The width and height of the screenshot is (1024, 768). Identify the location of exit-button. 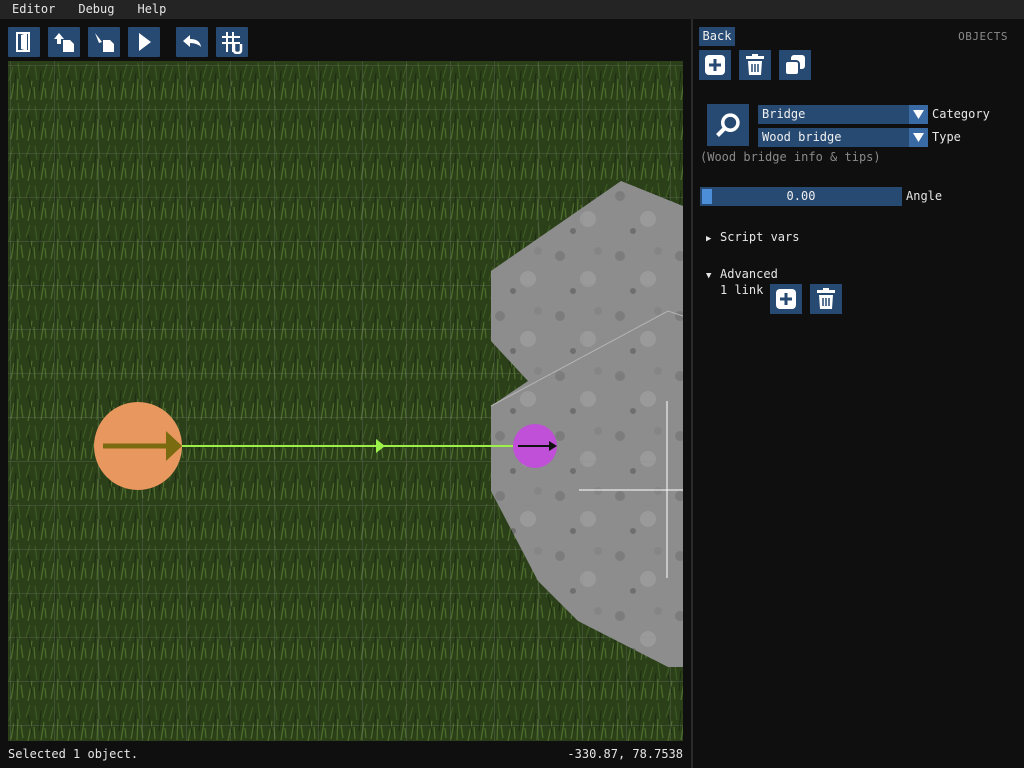
(24, 42).